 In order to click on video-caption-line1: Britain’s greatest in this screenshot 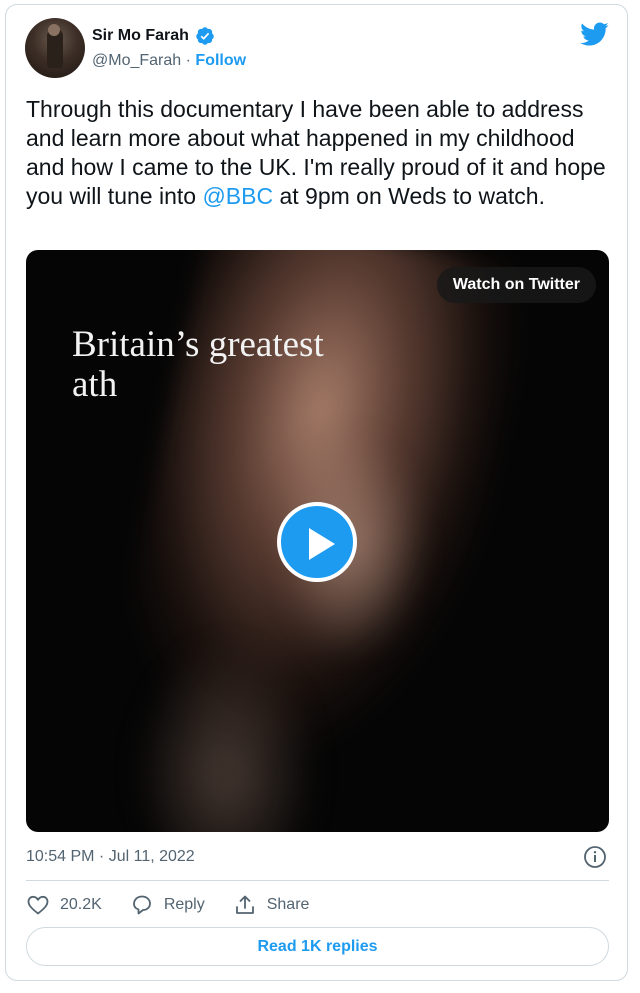, I will do `click(198, 344)`.